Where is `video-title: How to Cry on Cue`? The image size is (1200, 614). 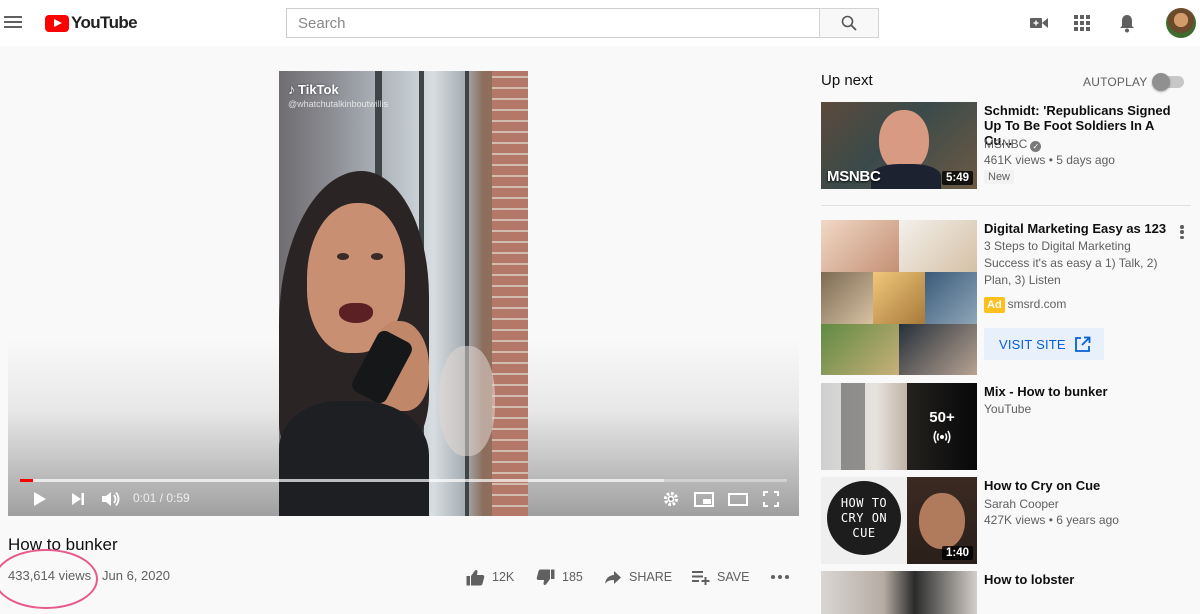 video-title: How to Cry on Cue is located at coordinates (1082, 485).